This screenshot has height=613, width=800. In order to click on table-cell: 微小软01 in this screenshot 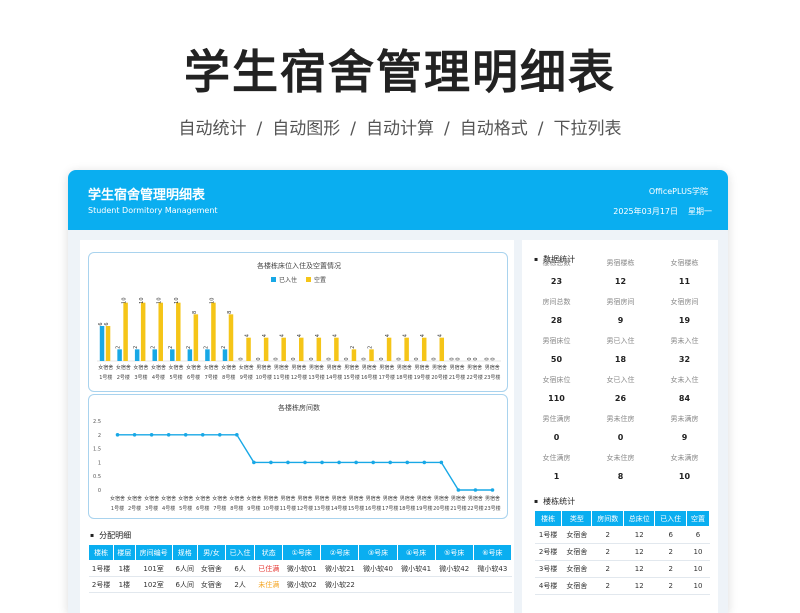, I will do `click(301, 568)`.